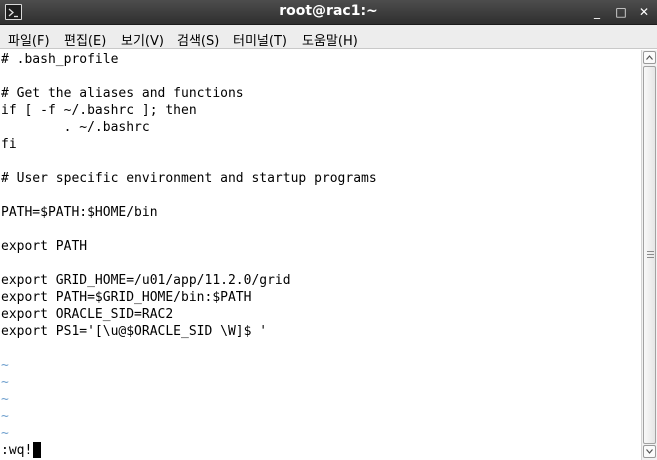 The image size is (657, 460). I want to click on terminal-line: . ~/.bashrc, so click(75, 127).